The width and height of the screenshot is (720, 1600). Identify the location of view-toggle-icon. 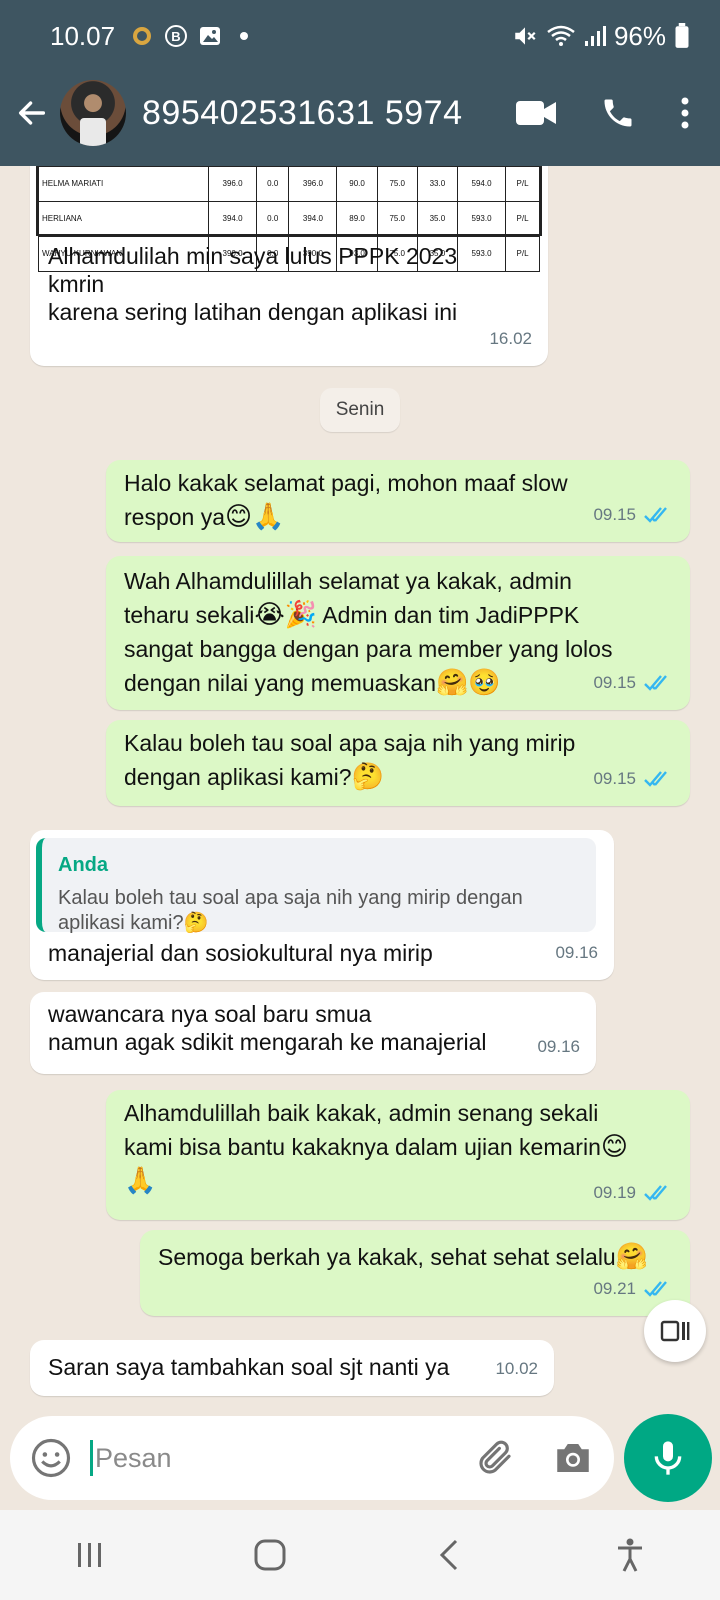
(675, 1331).